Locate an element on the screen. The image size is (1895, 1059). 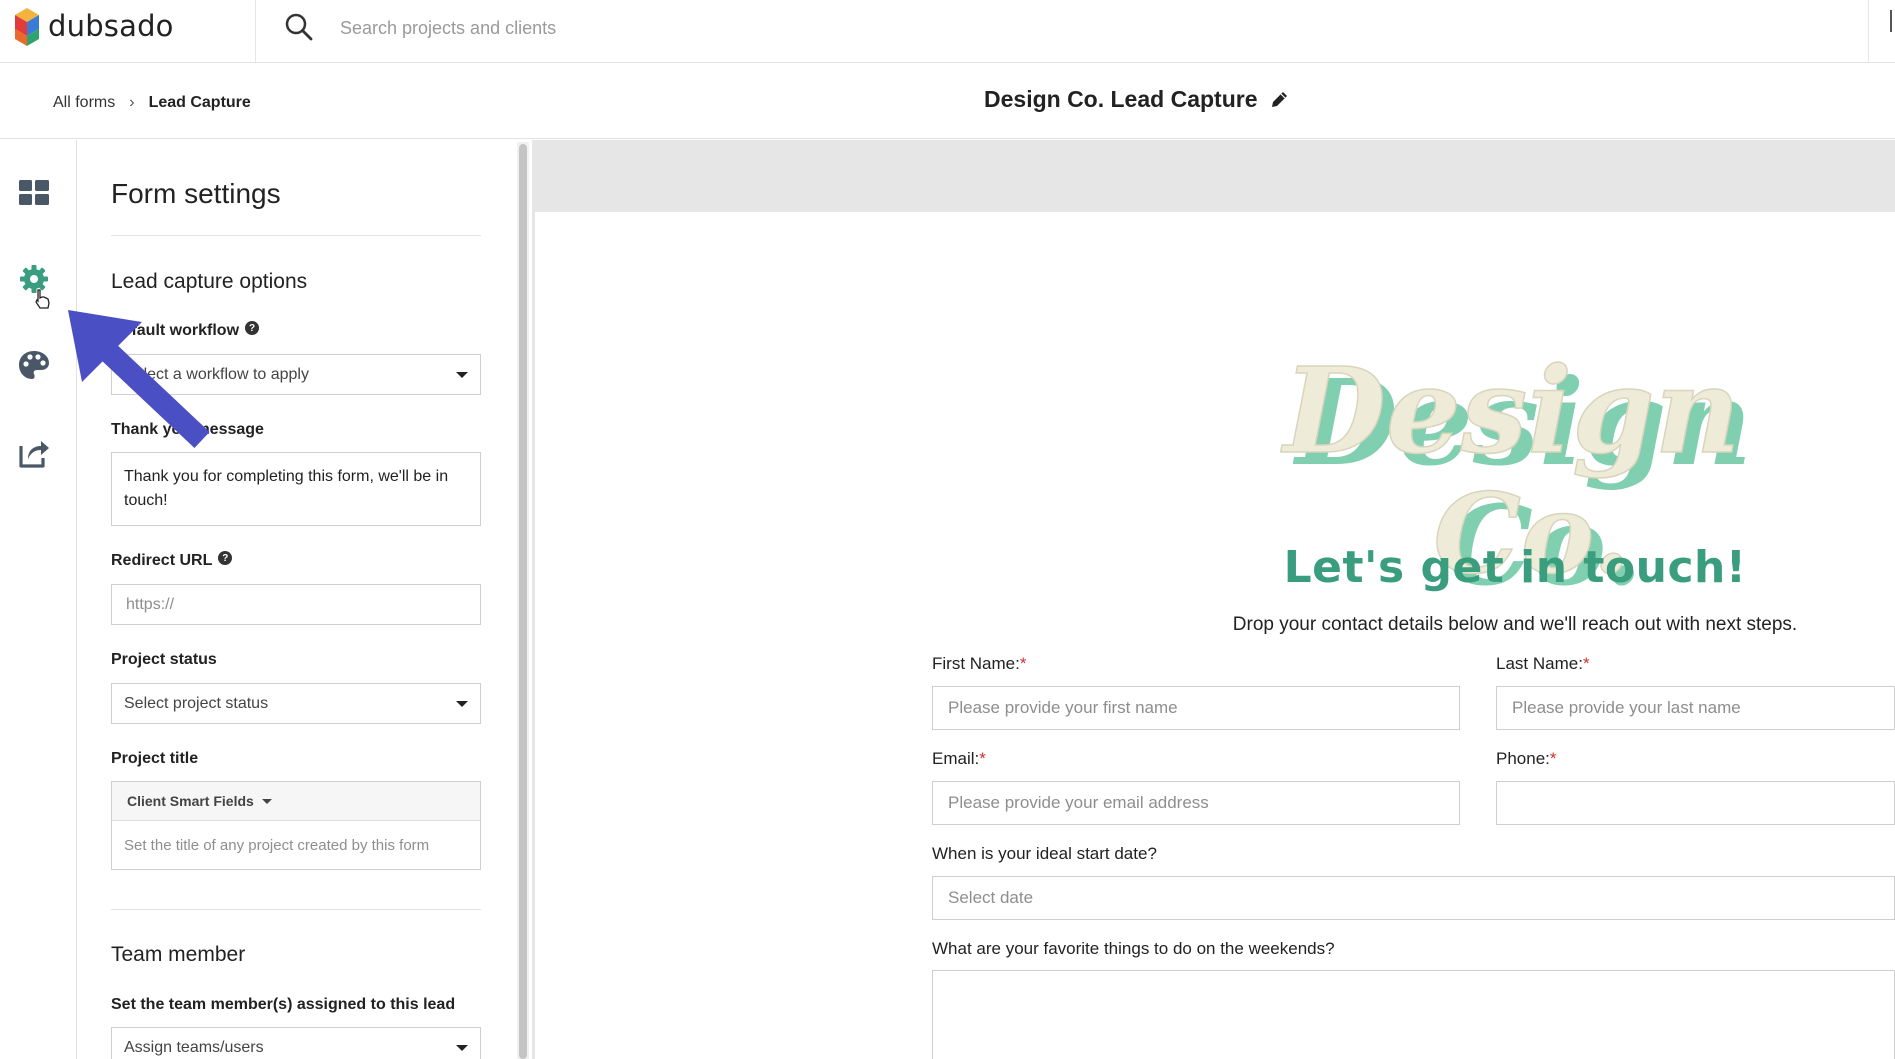
redirect-url-label-text: Redirect URL is located at coordinates (162, 560).